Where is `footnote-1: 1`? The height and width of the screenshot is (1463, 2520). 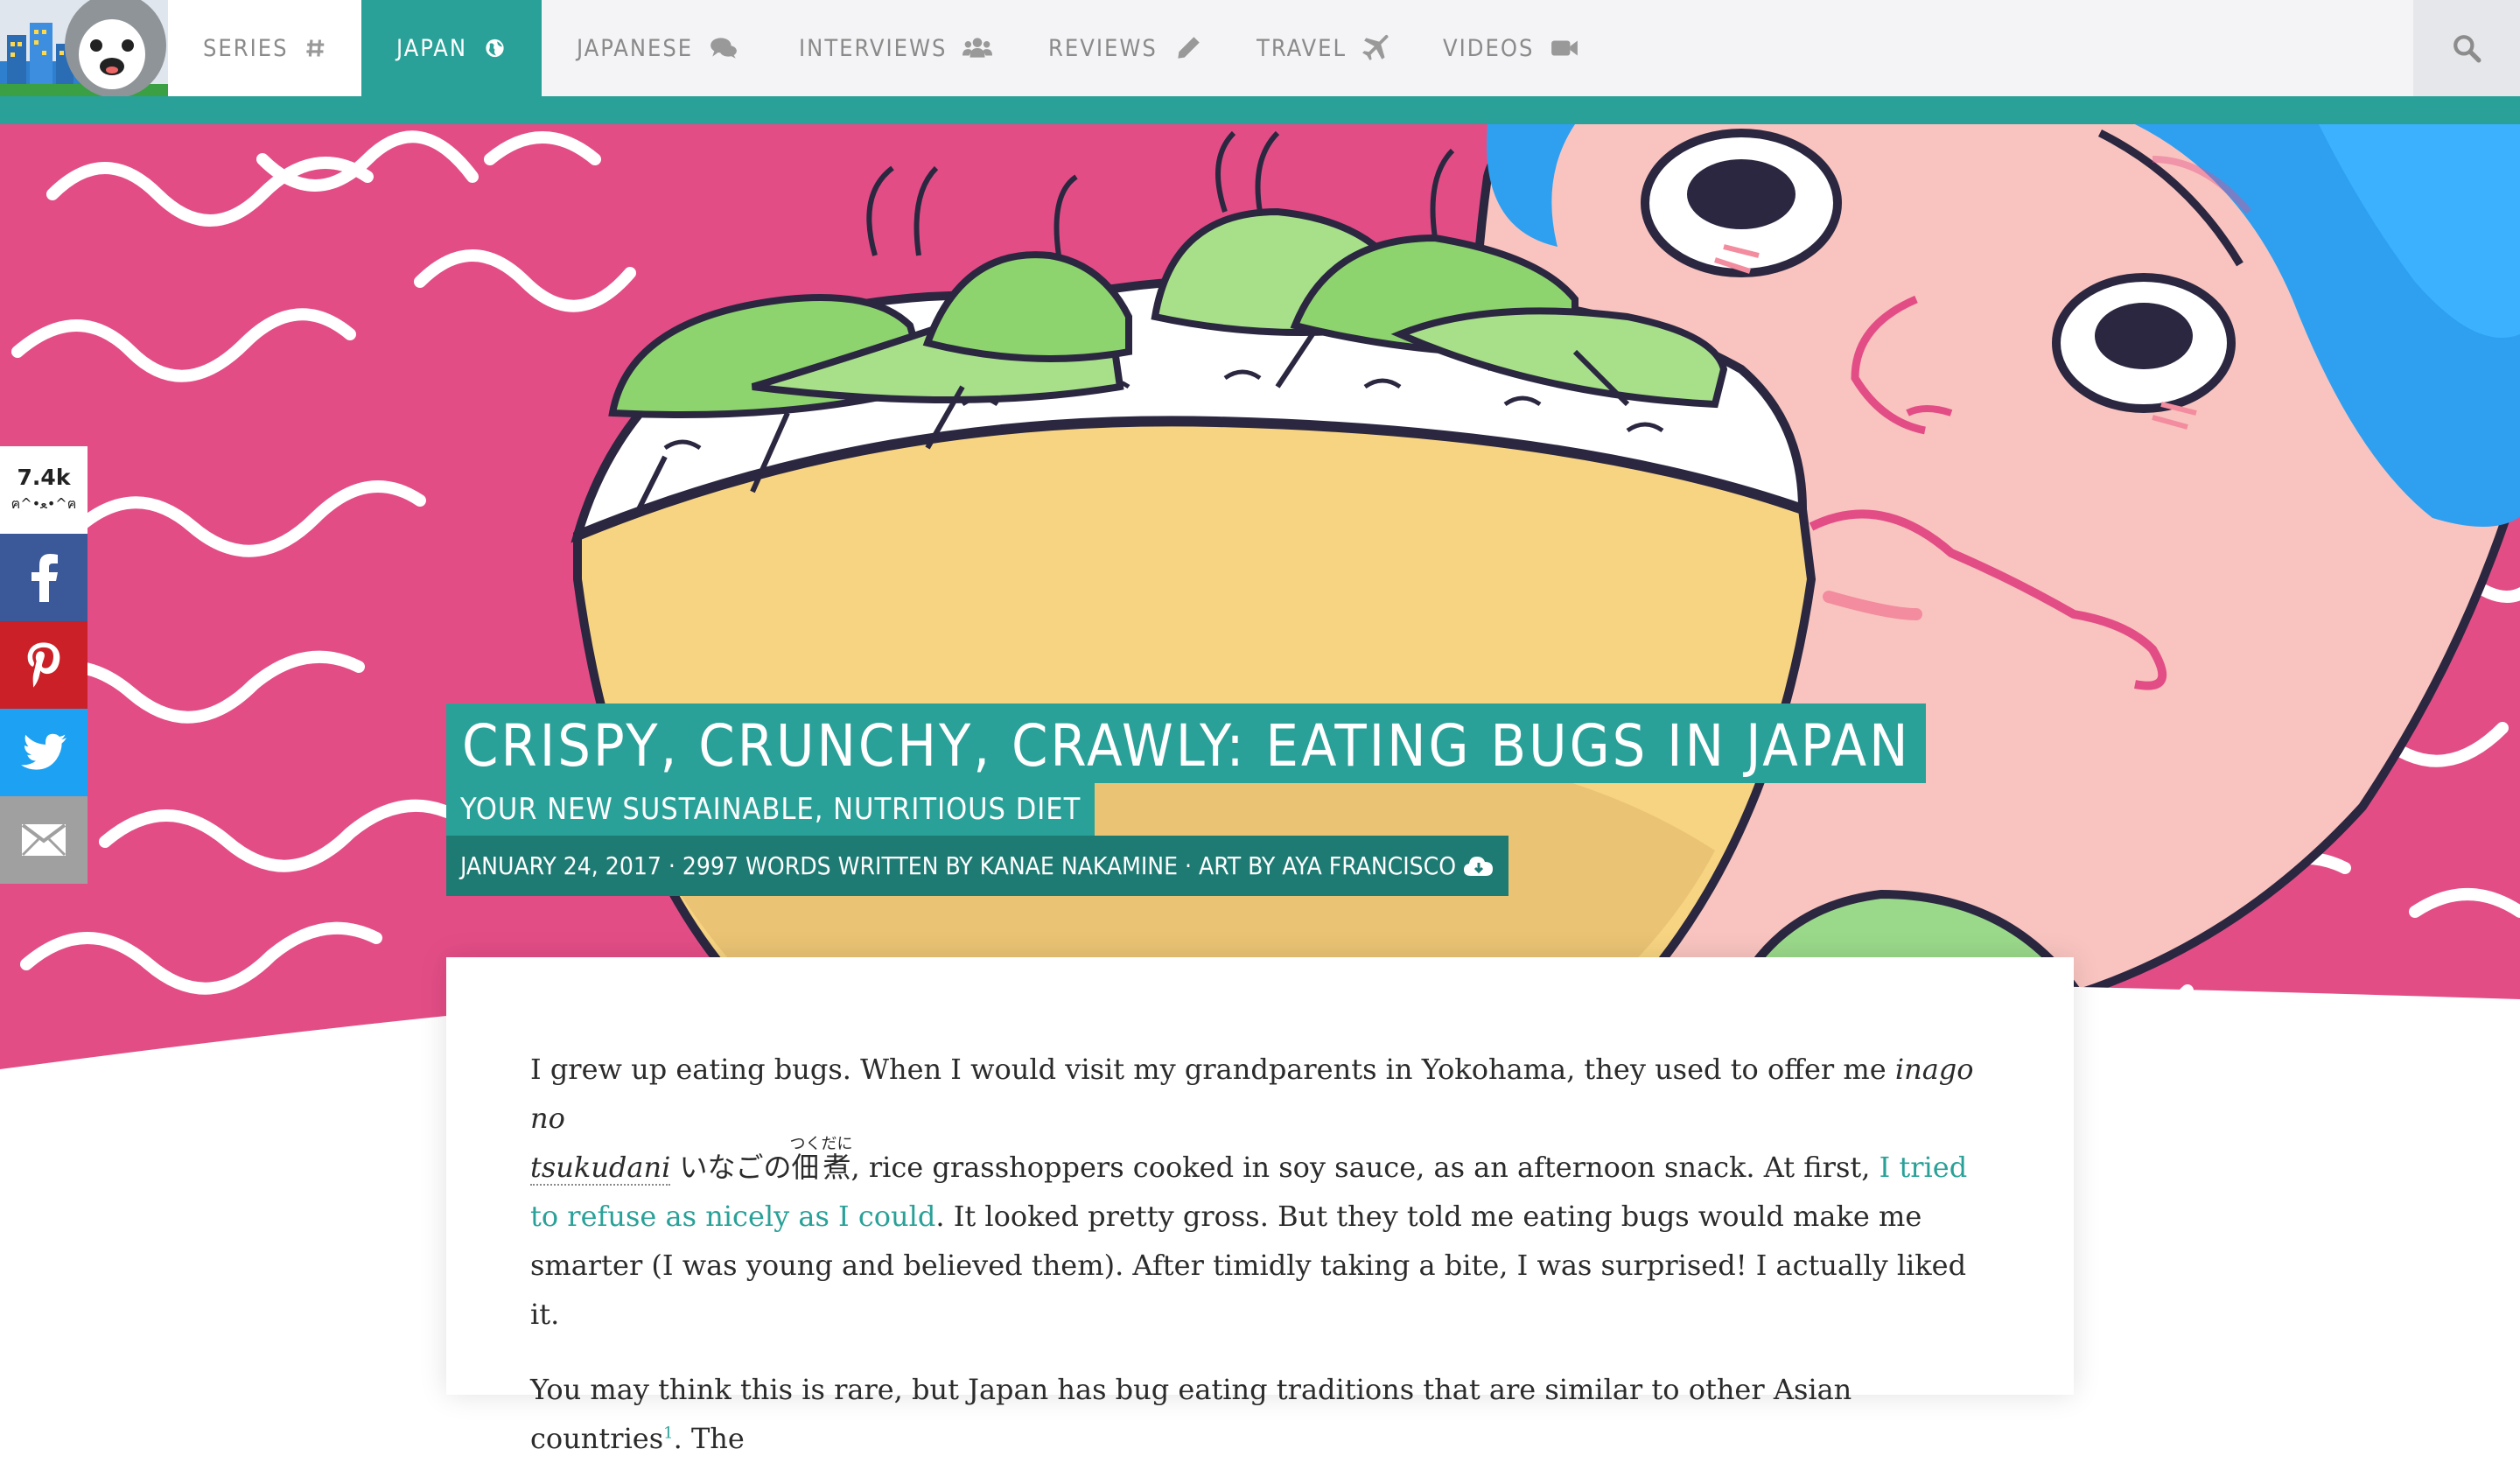
footnote-1: 1 is located at coordinates (668, 1433).